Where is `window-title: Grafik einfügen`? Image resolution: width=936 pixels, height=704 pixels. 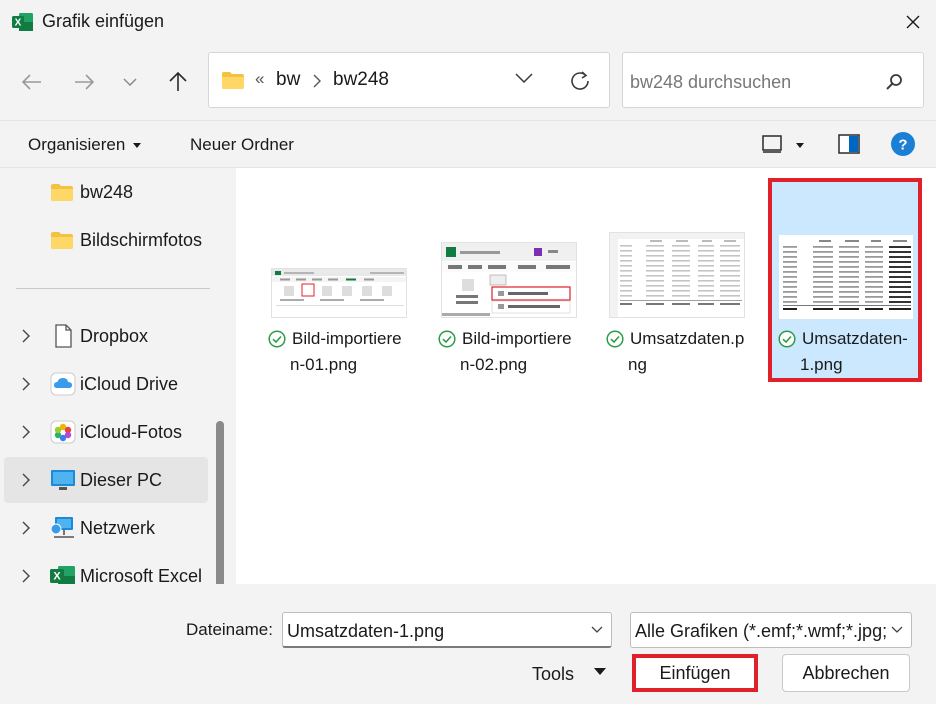
window-title: Grafik einfügen is located at coordinates (103, 21).